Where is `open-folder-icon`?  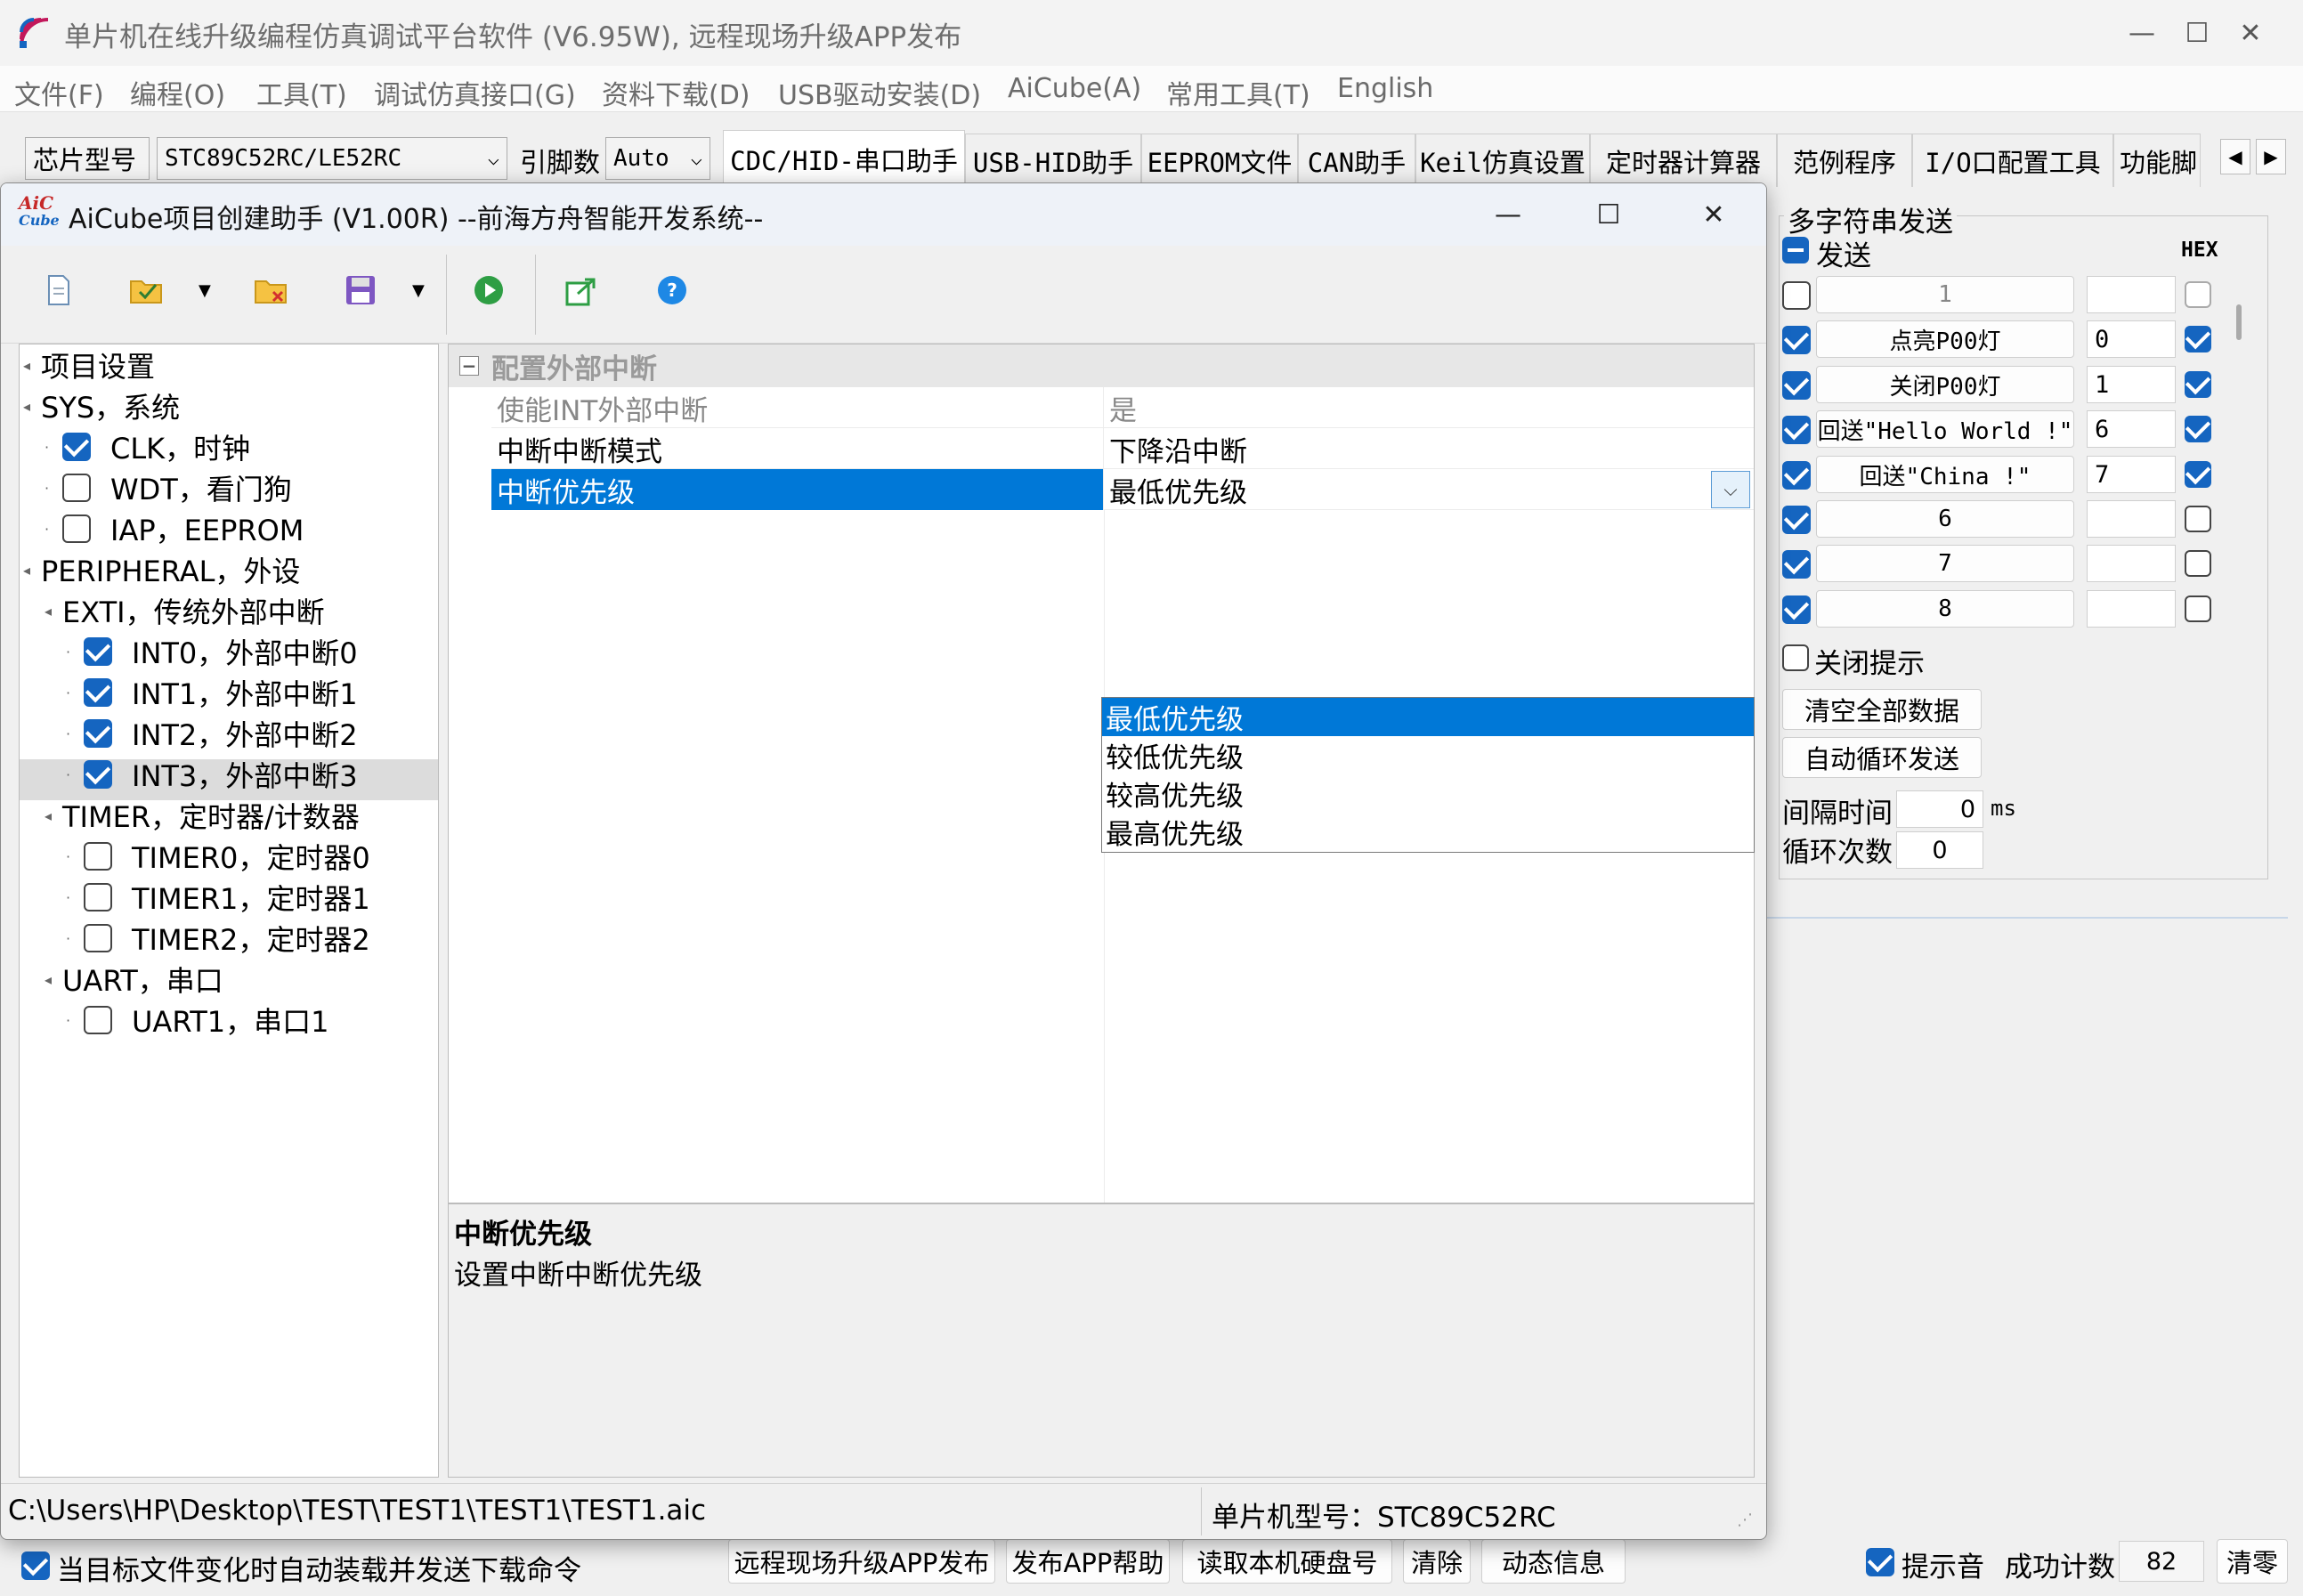 open-folder-icon is located at coordinates (147, 290).